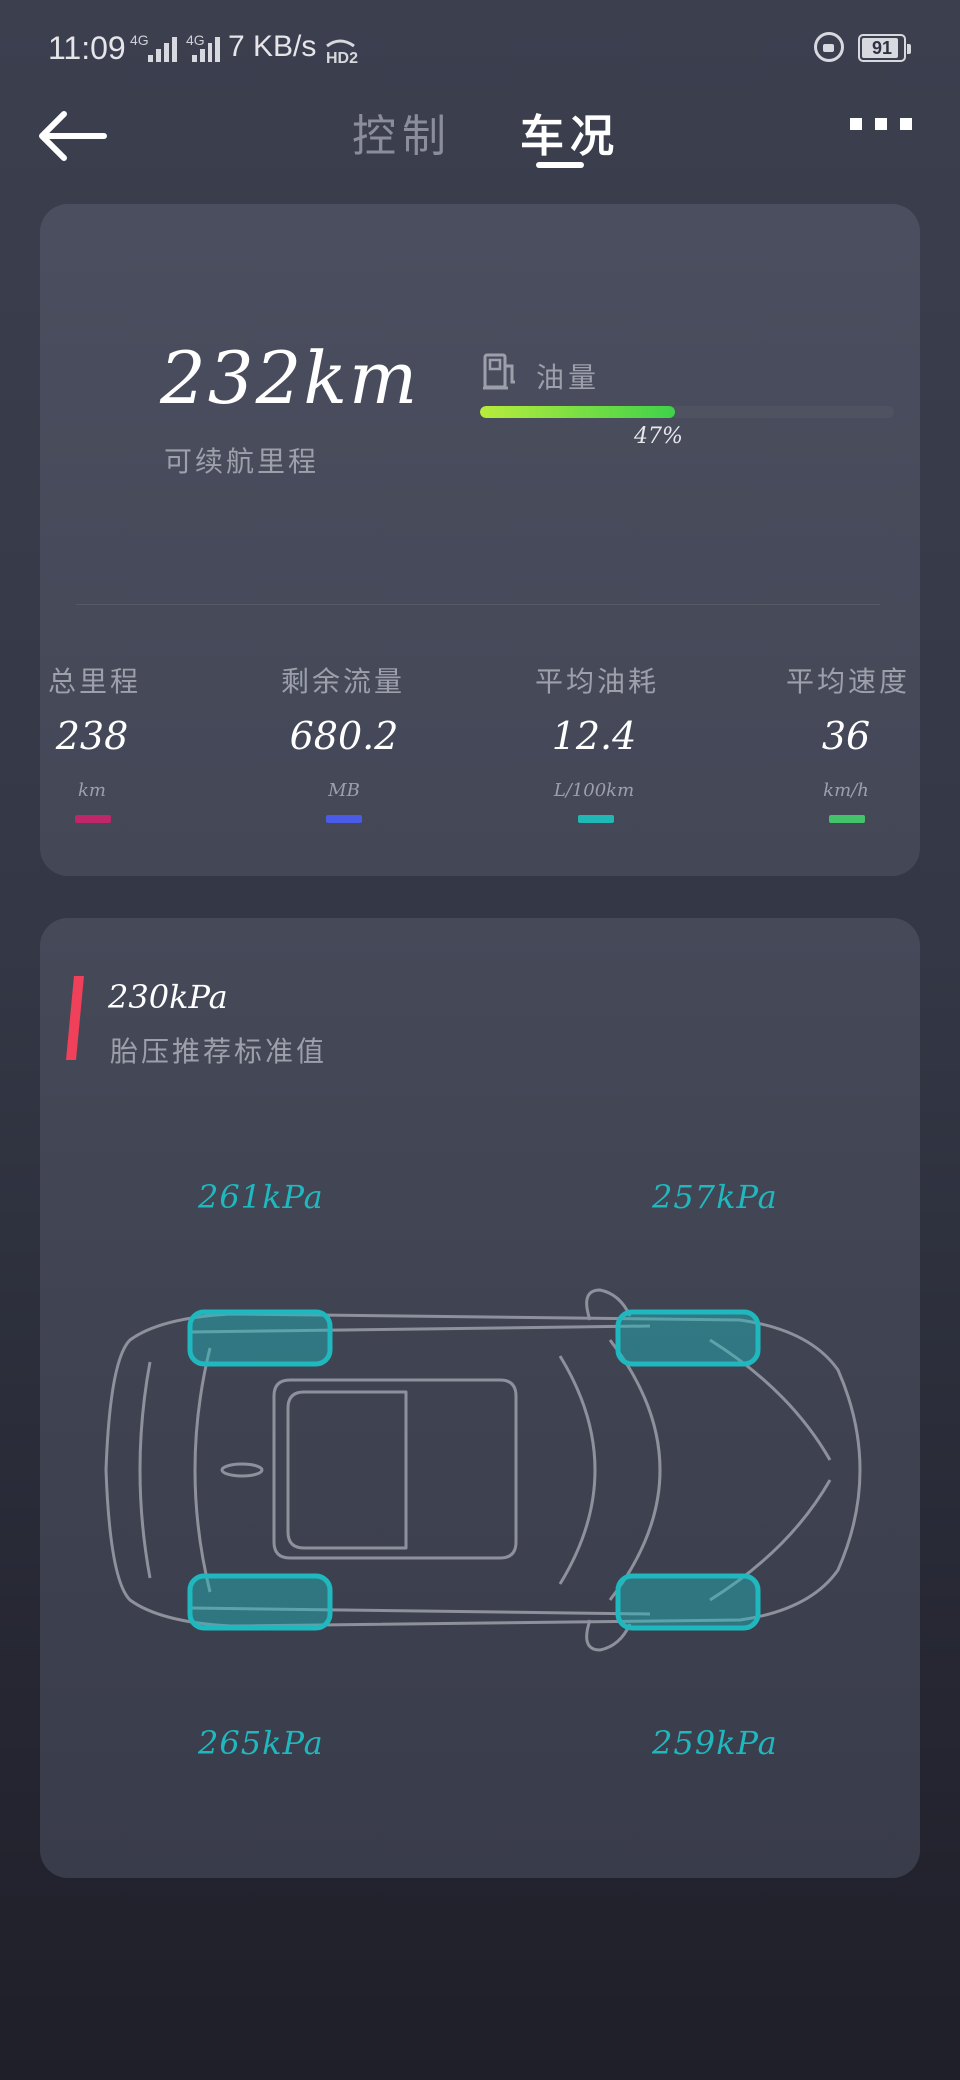  I want to click on tab-control: 控制, so click(402, 132).